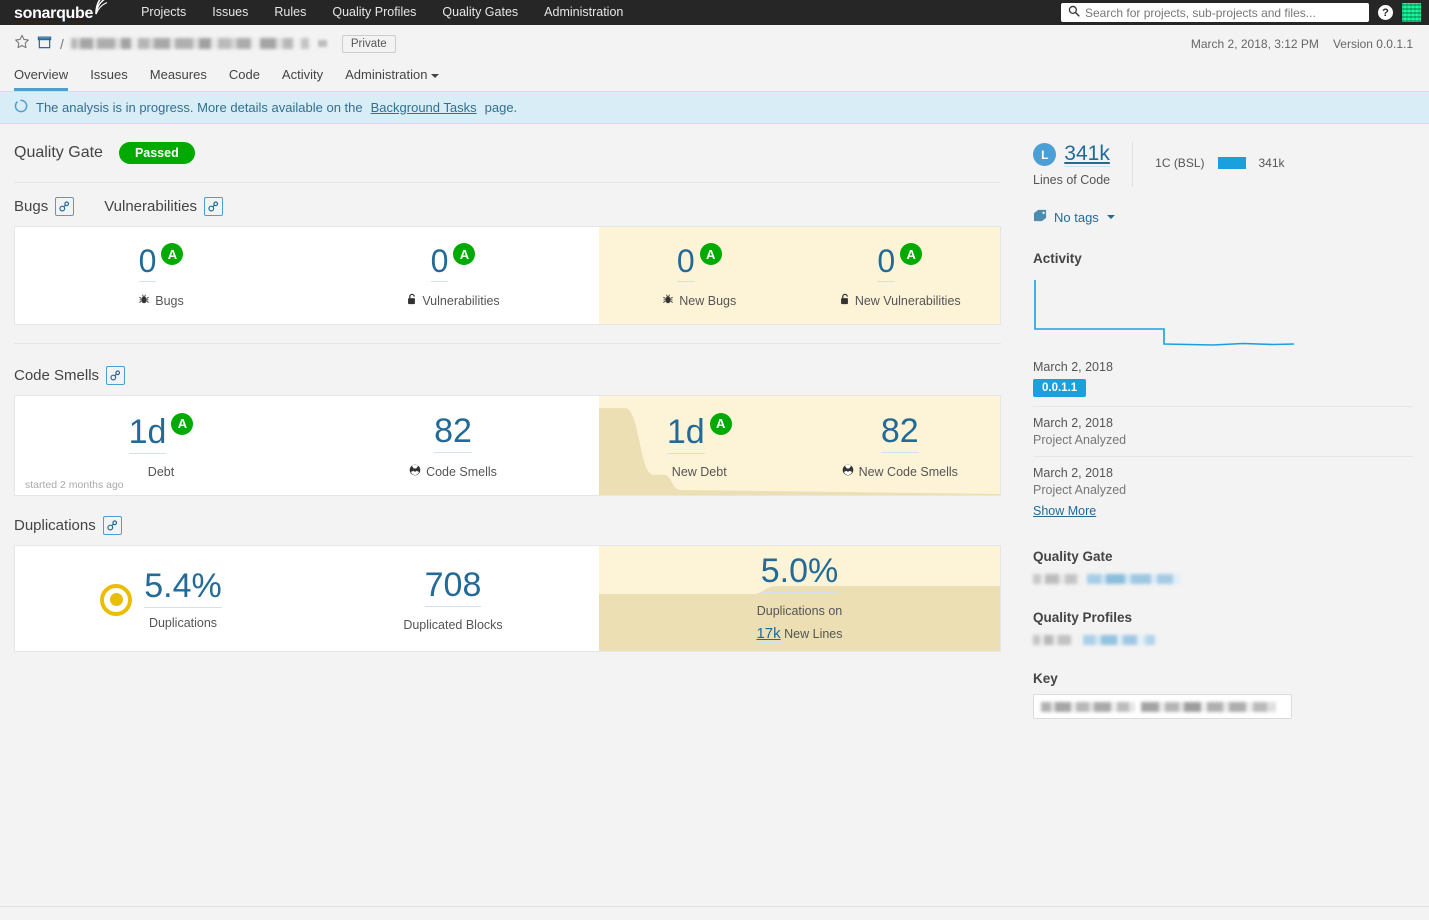 The height and width of the screenshot is (920, 1429). What do you see at coordinates (1231, 163) in the screenshot?
I see `language-color-swatch` at bounding box center [1231, 163].